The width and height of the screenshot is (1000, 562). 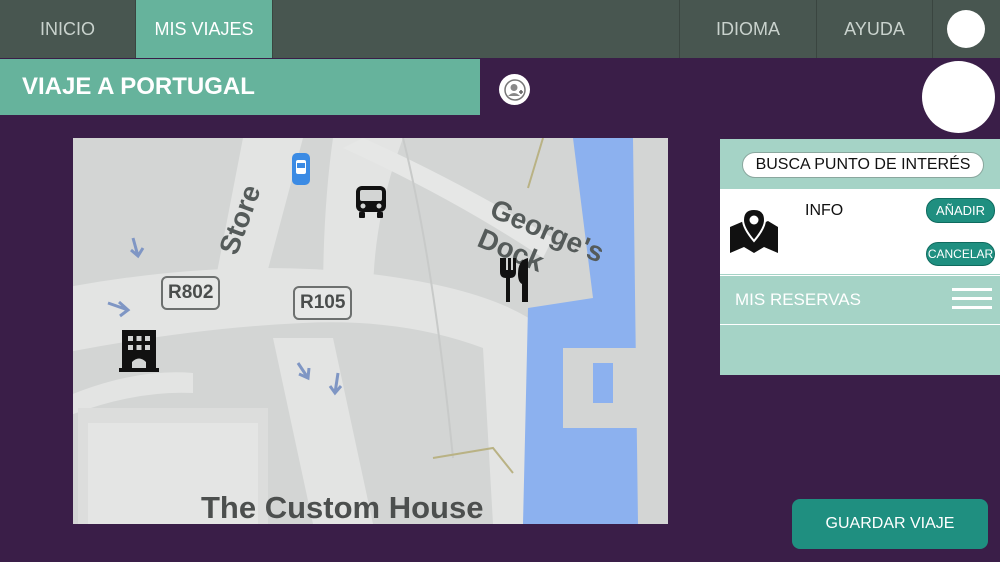 I want to click on info-box: INFO AÑADIR CANCELAR, so click(x=860, y=231).